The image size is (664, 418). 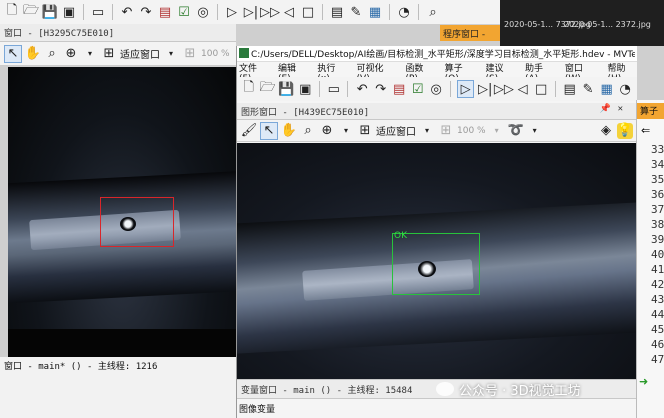 What do you see at coordinates (606, 131) in the screenshot?
I see `layers-icon: ◈` at bounding box center [606, 131].